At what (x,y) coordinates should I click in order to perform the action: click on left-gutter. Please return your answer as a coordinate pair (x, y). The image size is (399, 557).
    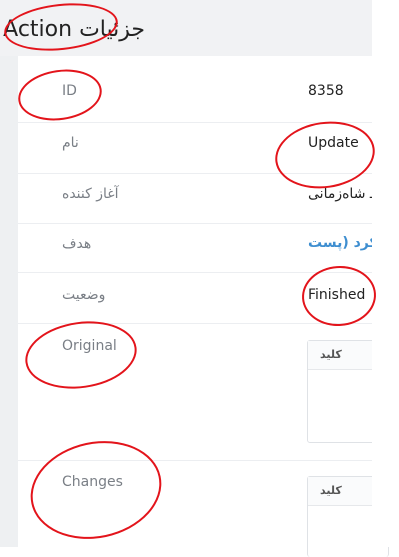
    Looking at the image, I should click on (9, 301).